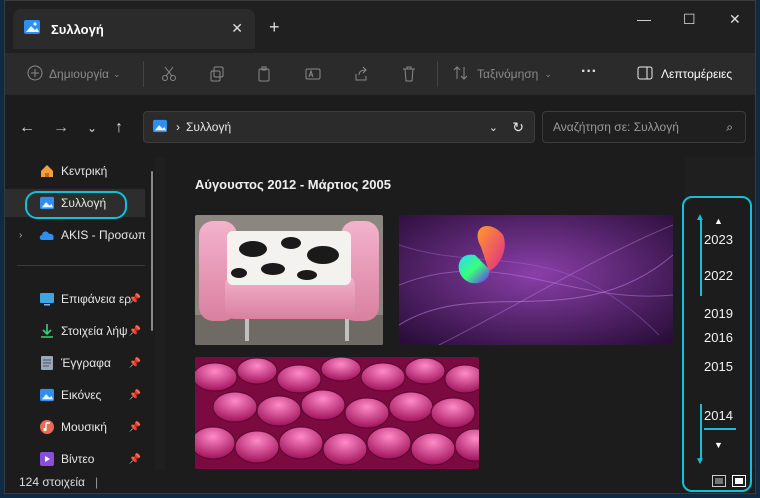 Image resolution: width=760 pixels, height=498 pixels. I want to click on sort-icon, so click(461, 74).